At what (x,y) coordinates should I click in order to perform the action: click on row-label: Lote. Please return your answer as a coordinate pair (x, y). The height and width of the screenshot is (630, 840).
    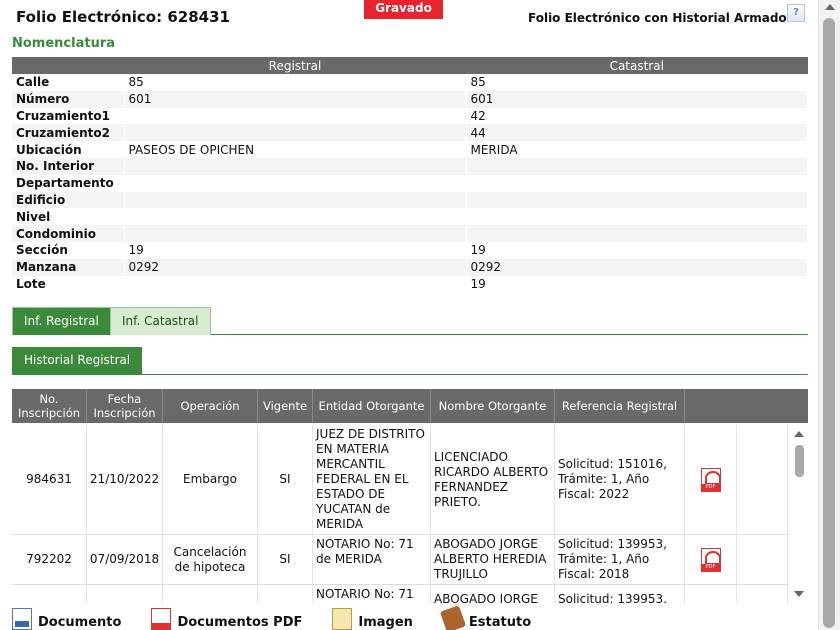
    Looking at the image, I should click on (68, 284).